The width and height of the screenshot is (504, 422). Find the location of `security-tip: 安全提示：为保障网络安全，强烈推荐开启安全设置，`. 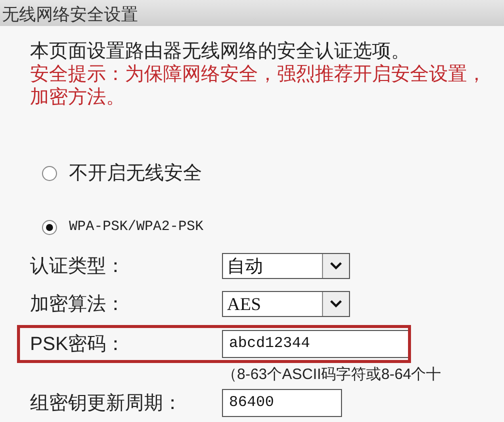

security-tip: 安全提示：为保障网络安全，强烈推荐开启安全设置， is located at coordinates (258, 74).